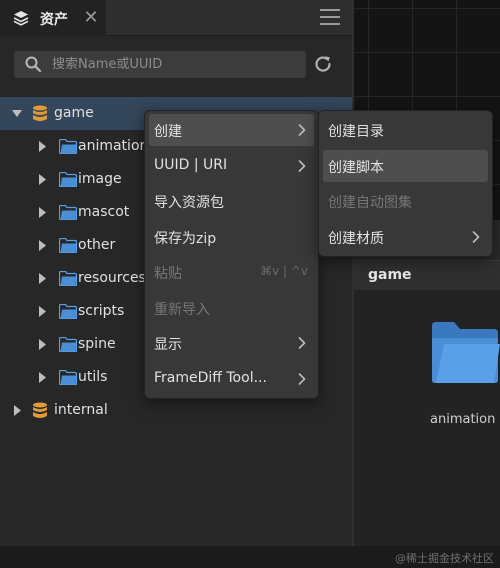  Describe the element at coordinates (231, 130) in the screenshot. I see `menu-item: 创建` at that location.